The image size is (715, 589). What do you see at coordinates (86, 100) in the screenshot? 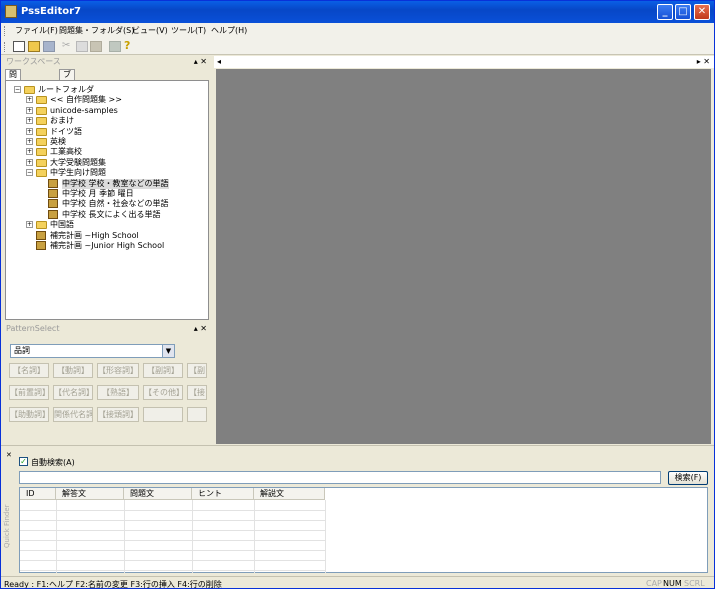
I see `tree-node-label: << 自作問題集 >>` at bounding box center [86, 100].